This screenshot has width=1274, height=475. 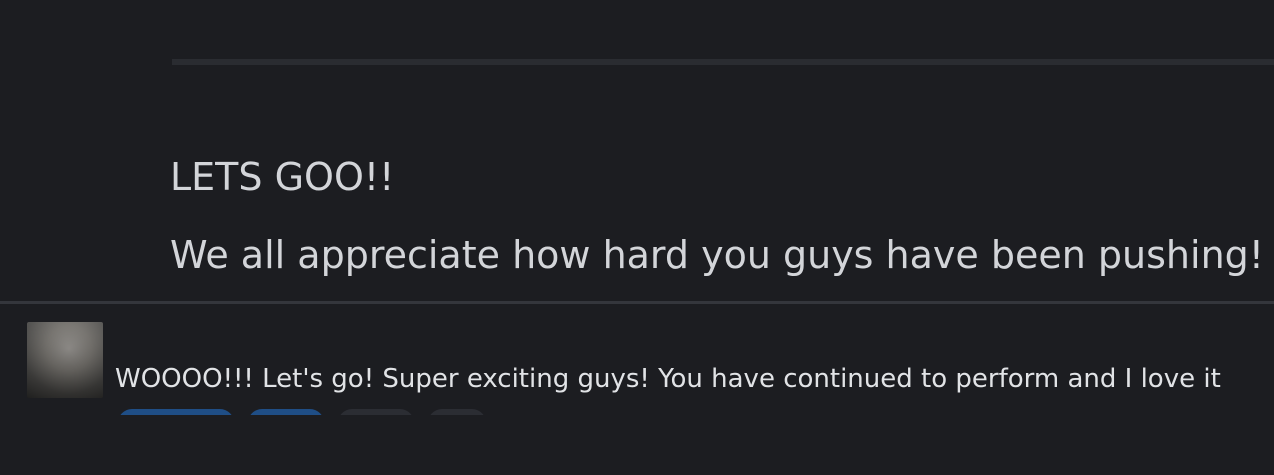 I want to click on thread-divider, so click(x=637, y=302).